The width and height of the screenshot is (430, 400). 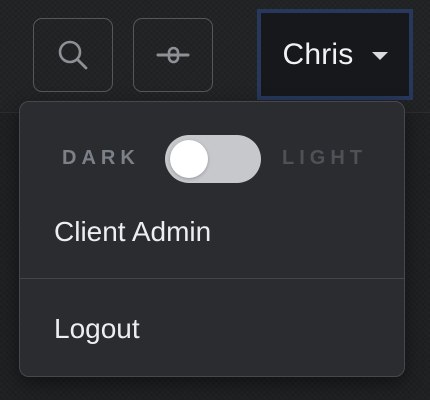 I want to click on theme-switch-knob, so click(x=189, y=159).